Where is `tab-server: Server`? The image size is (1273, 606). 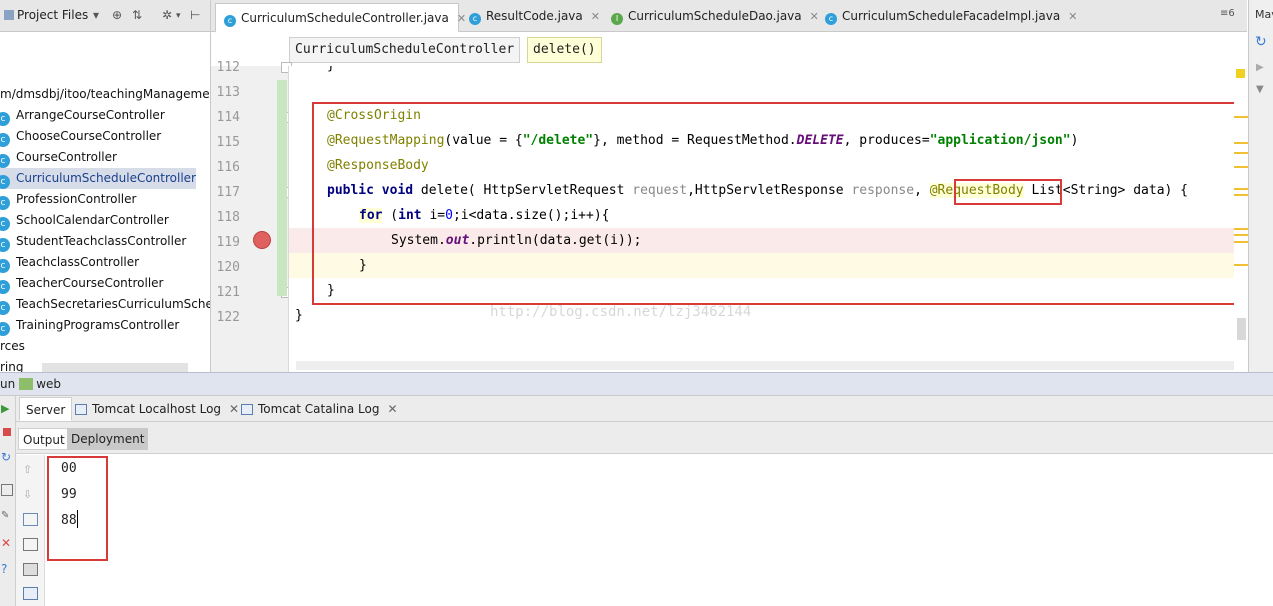
tab-server: Server is located at coordinates (46, 409).